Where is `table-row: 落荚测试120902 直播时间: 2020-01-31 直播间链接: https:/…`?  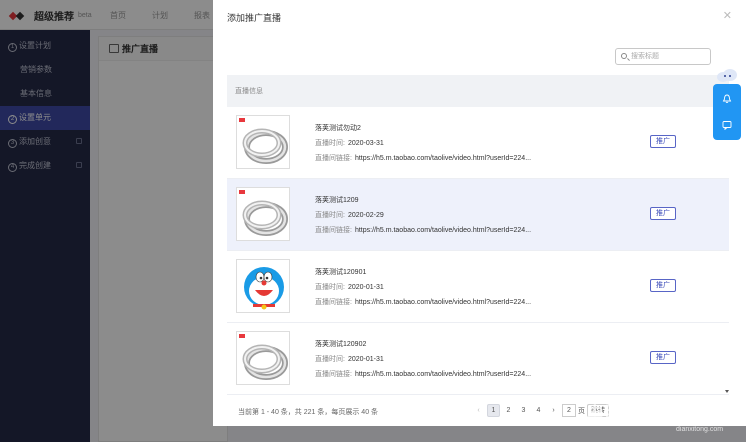
table-row: 落荚测试120902 直播时间: 2020-01-31 直播间链接: https:/… is located at coordinates (478, 359).